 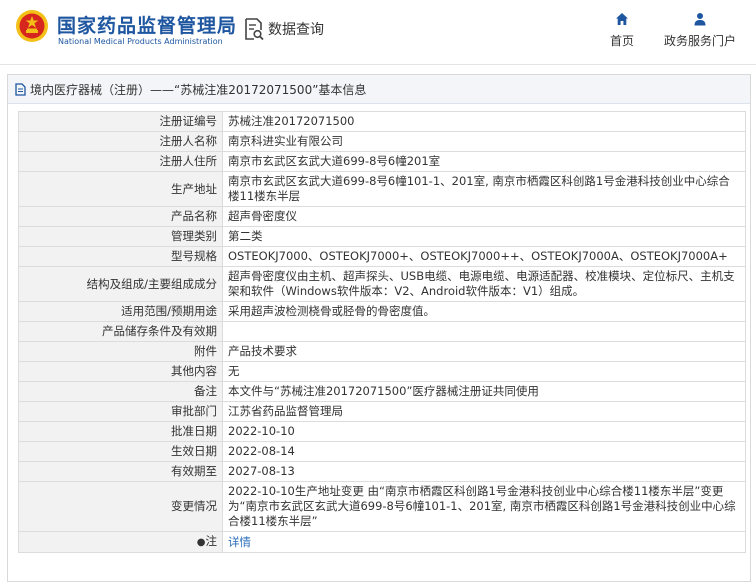 What do you see at coordinates (254, 29) in the screenshot?
I see `search-document-icon` at bounding box center [254, 29].